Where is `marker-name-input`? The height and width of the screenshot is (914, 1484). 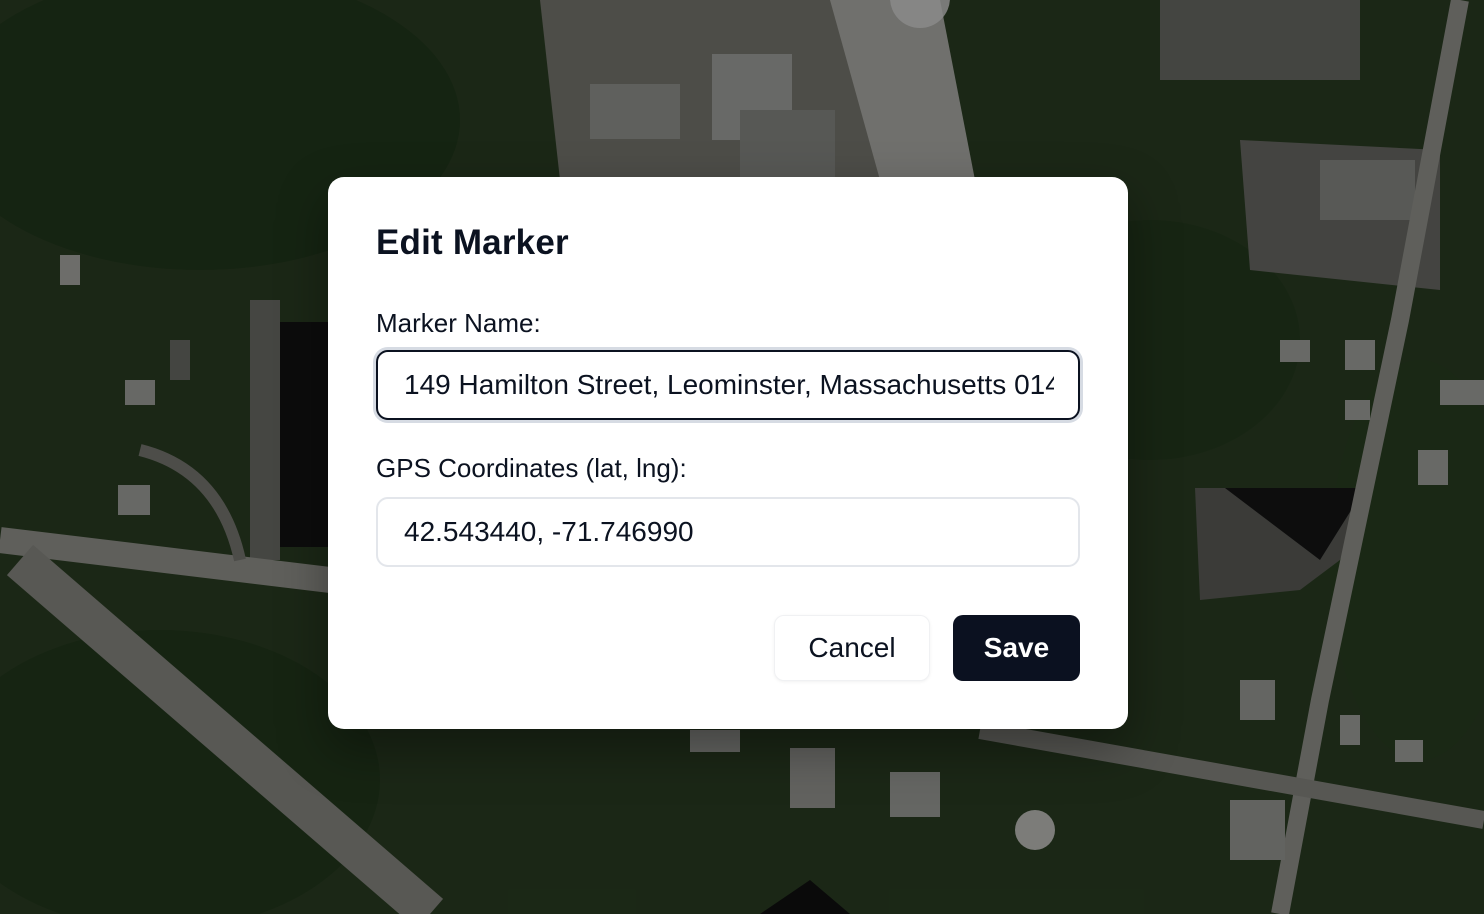
marker-name-input is located at coordinates (728, 385).